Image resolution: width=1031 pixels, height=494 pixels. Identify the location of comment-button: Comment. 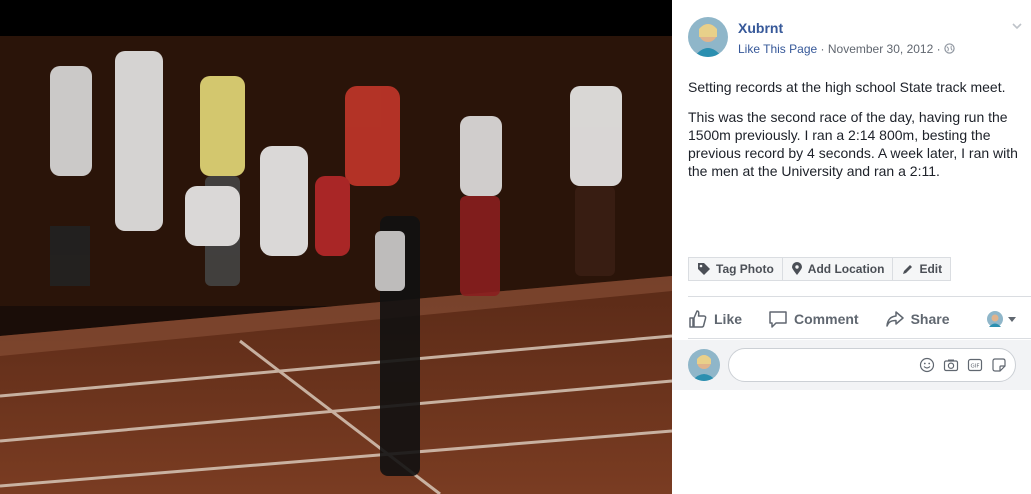
(813, 319).